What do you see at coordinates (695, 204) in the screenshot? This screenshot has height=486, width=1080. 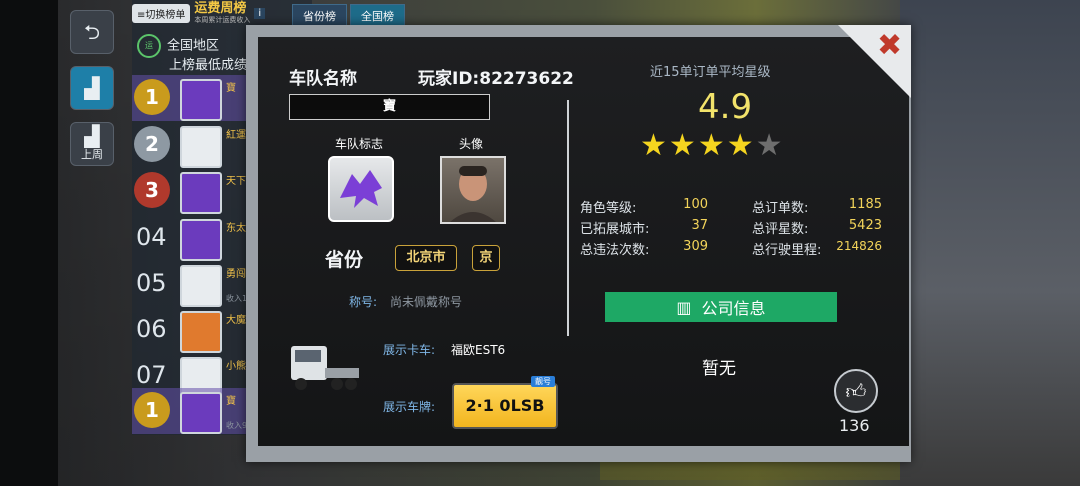 I see `stat-value: 100` at bounding box center [695, 204].